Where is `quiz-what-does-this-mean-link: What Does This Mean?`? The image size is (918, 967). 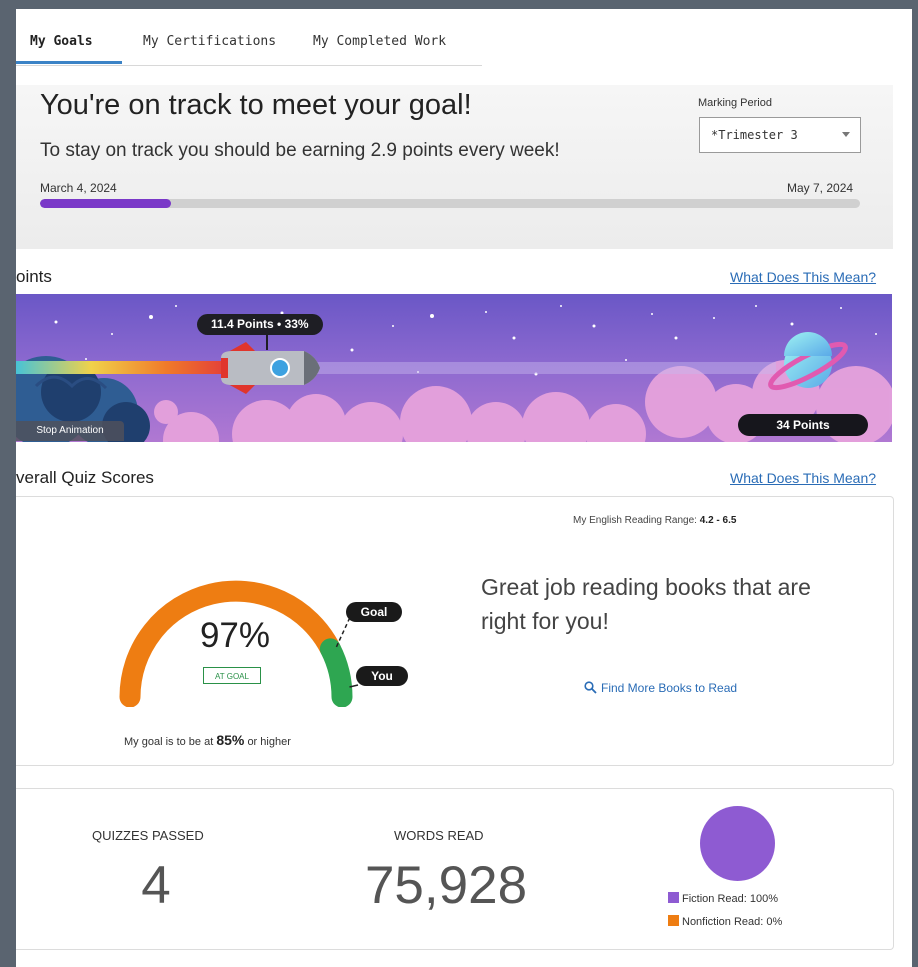
quiz-what-does-this-mean-link: What Does This Mean? is located at coordinates (803, 478).